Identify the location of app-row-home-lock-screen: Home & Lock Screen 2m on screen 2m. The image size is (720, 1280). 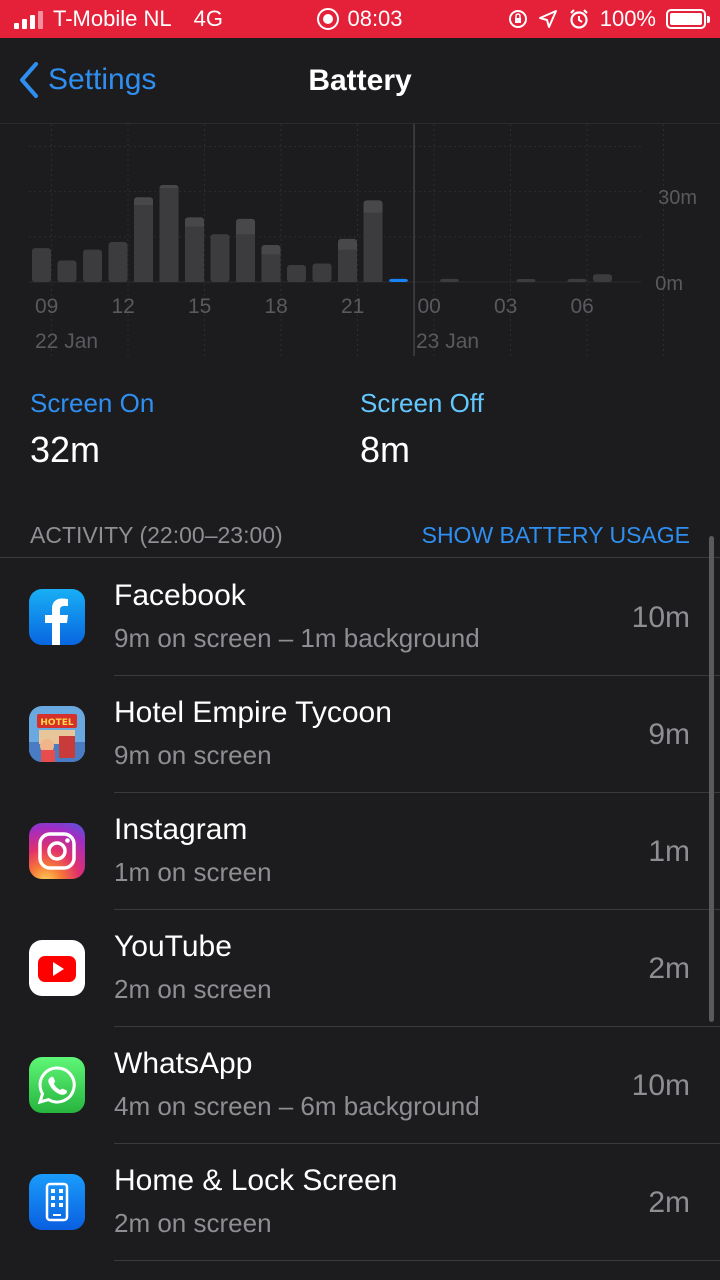
(360, 1202).